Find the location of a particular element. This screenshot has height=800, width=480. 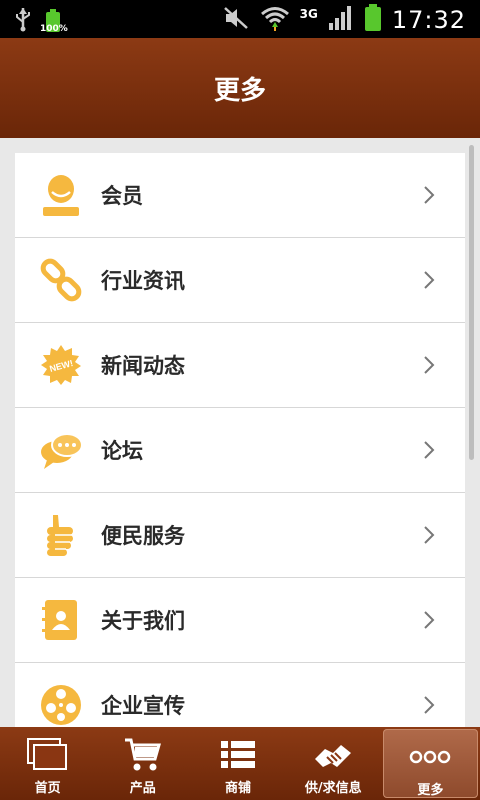

chat-bubbles-icon is located at coordinates (61, 450).